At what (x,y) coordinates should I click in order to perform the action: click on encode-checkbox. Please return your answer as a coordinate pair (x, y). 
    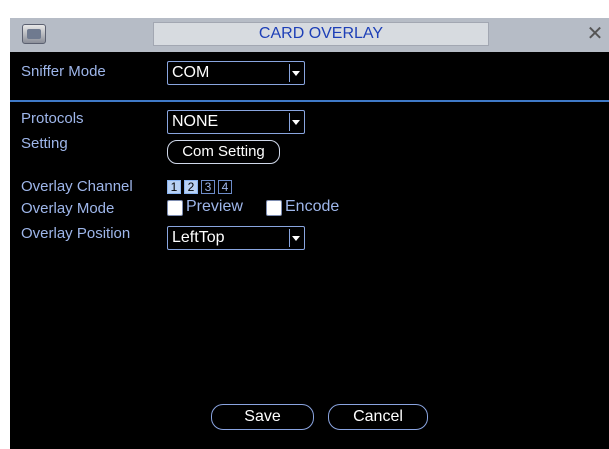
    Looking at the image, I should click on (274, 208).